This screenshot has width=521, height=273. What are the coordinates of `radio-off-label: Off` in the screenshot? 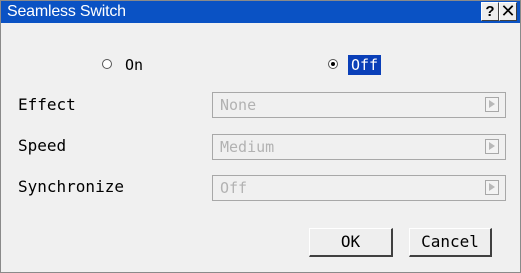 It's located at (365, 64).